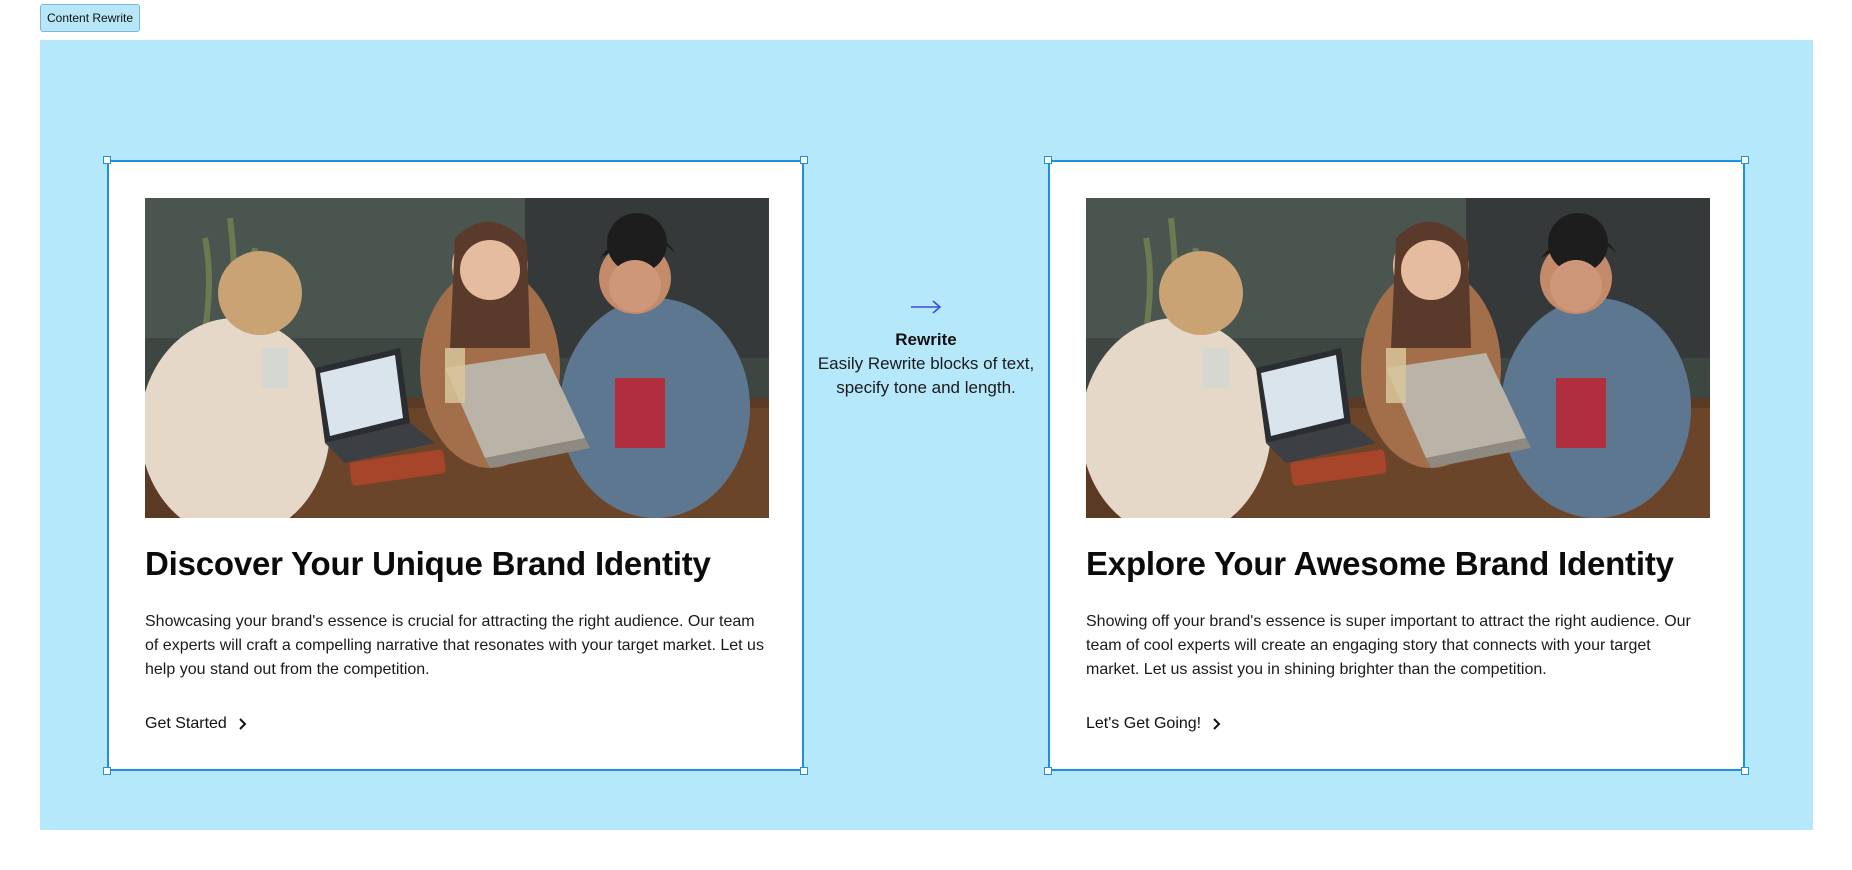 The height and width of the screenshot is (870, 1852). I want to click on arrow-right-icon, so click(926, 307).